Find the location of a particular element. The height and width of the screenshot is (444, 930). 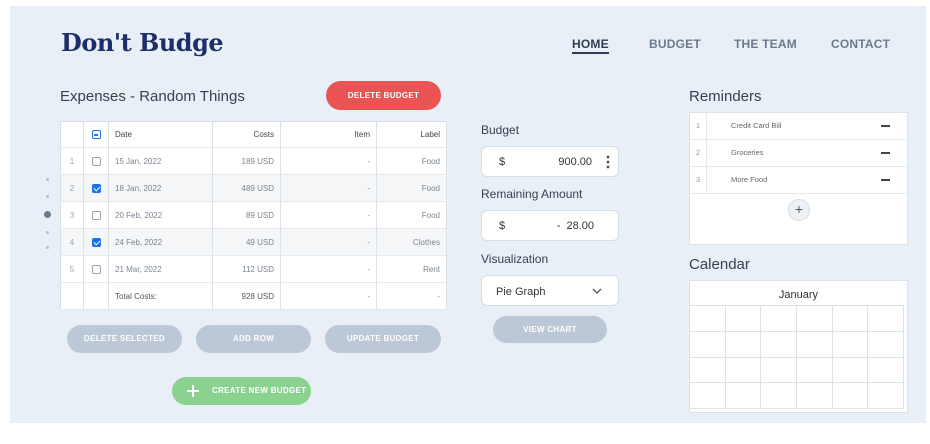

add-reminder-button: + is located at coordinates (799, 210).